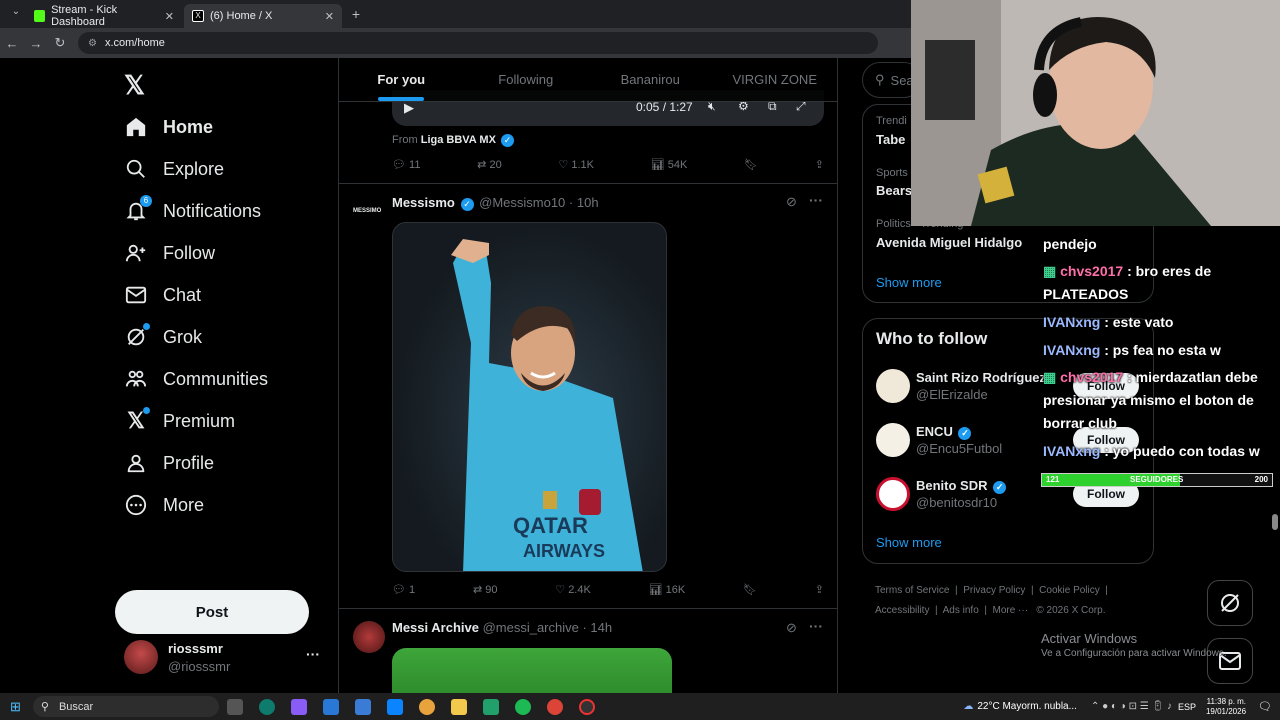  Describe the element at coordinates (134, 85) in the screenshot. I see `x-logo-icon: 𝕏` at that location.